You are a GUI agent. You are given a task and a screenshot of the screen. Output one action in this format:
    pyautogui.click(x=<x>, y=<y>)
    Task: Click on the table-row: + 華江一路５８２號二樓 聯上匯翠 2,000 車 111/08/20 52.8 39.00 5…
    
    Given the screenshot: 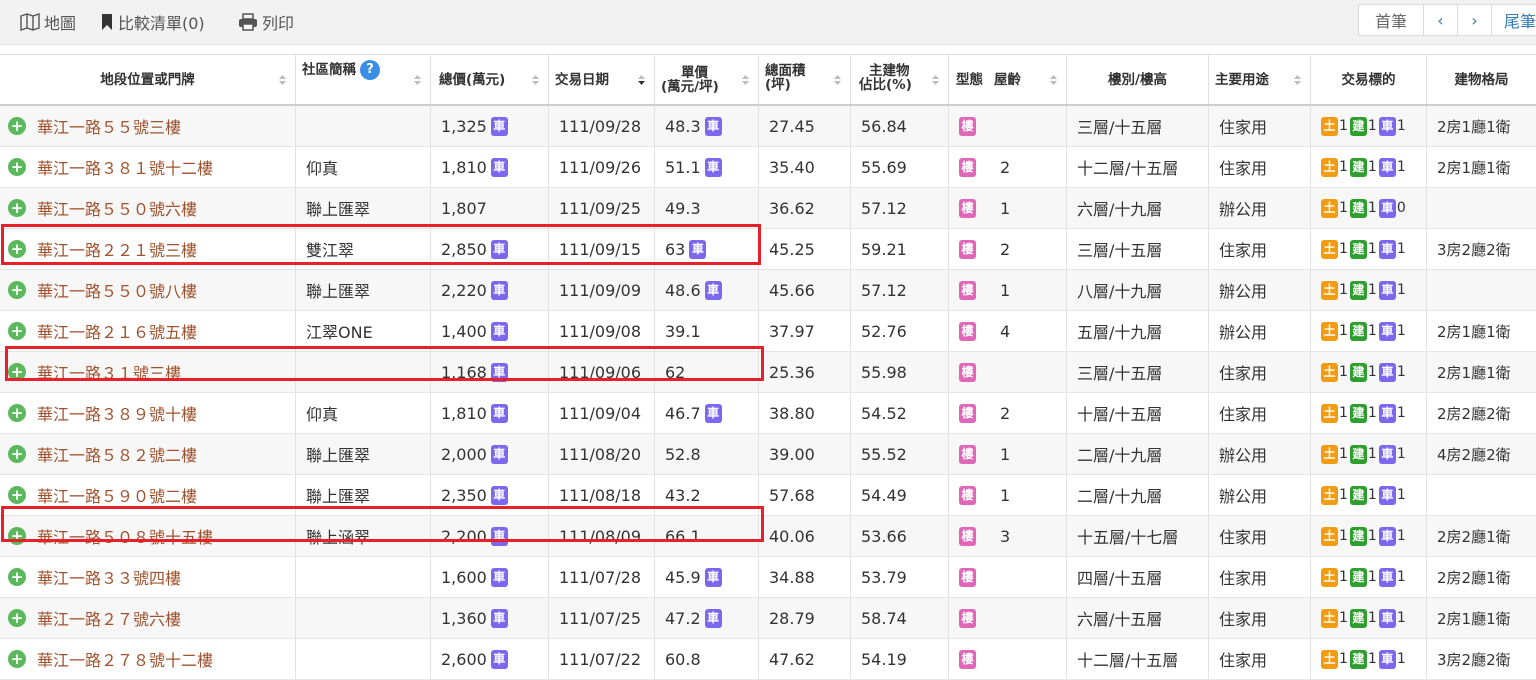 What is the action you would take?
    pyautogui.click(x=768, y=454)
    